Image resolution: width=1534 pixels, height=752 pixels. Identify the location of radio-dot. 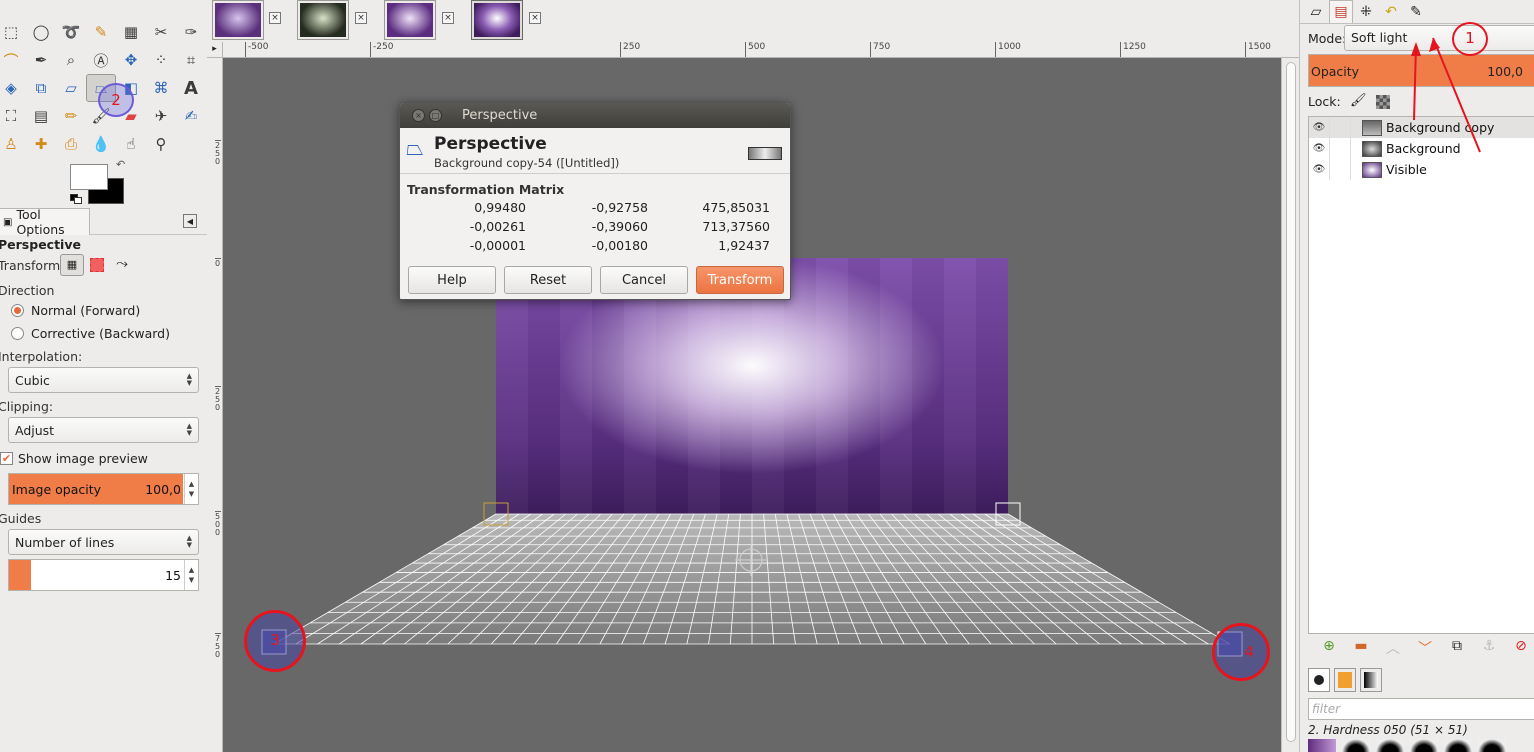
(17, 310).